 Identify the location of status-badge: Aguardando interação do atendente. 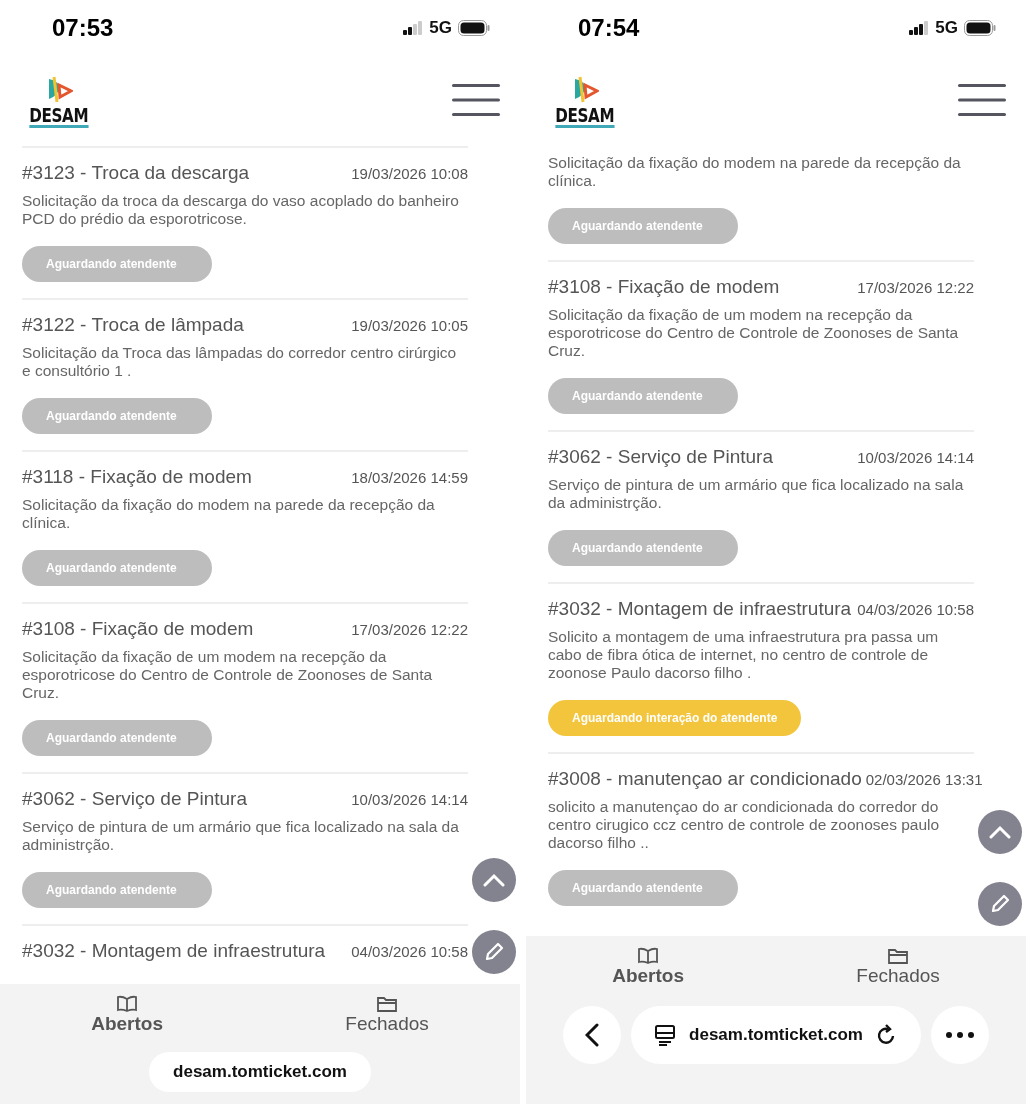
(675, 718).